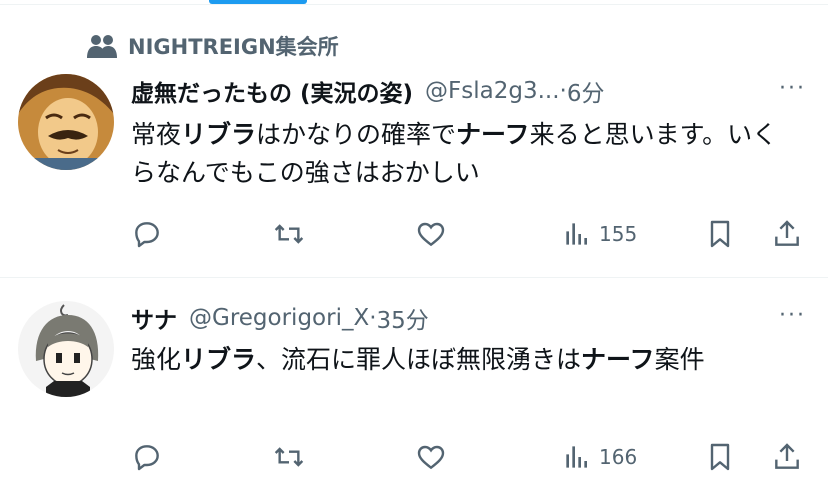  I want to click on community-label: NIGHTREIGN集会所, so click(212, 46).